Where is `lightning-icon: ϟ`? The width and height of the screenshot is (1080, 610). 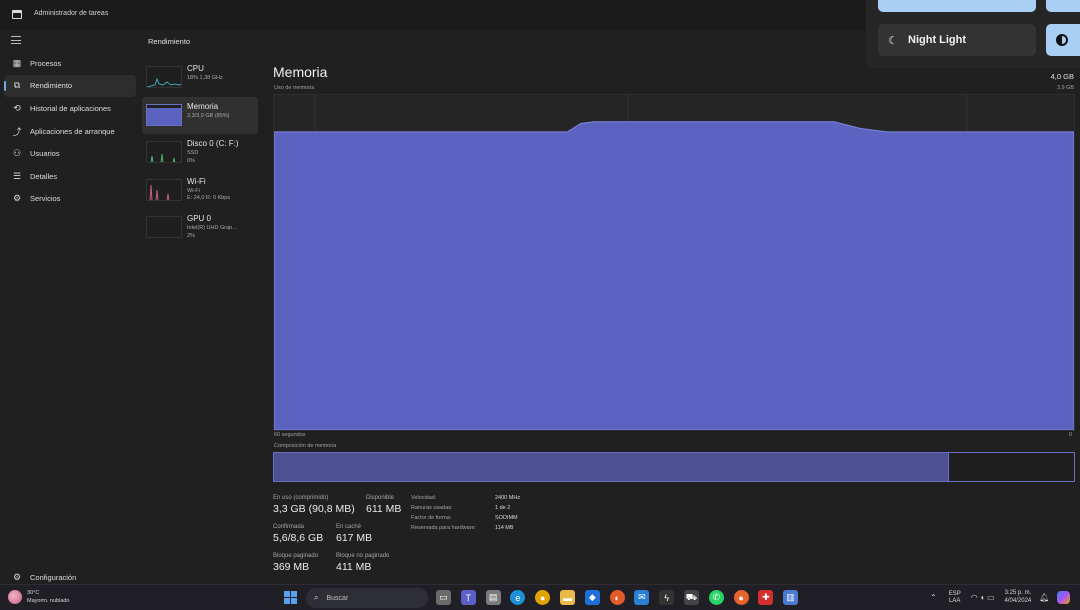
lightning-icon: ϟ is located at coordinates (667, 597).